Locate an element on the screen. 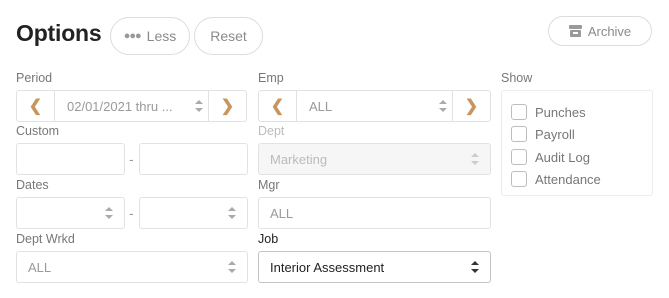  period-next-button: ❯ is located at coordinates (227, 106).